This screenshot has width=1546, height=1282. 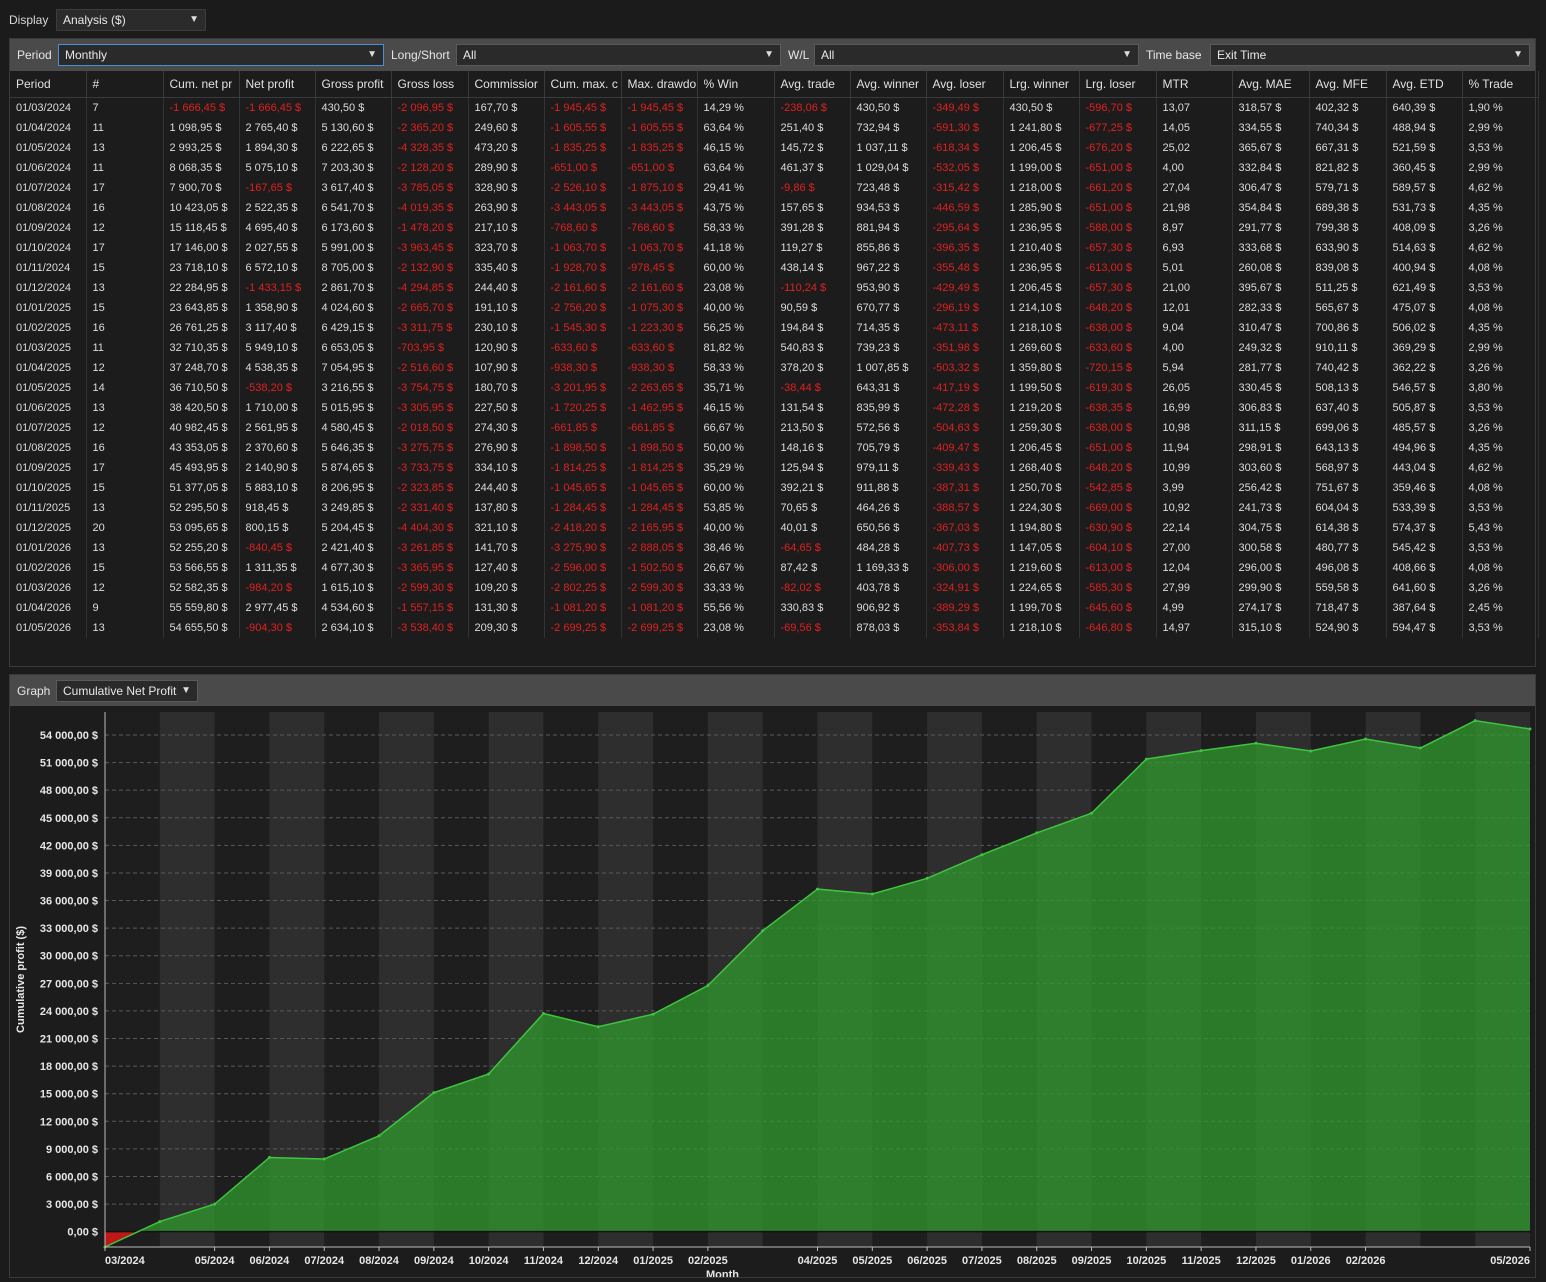 What do you see at coordinates (353, 84) in the screenshot?
I see `column-header: Gross profit` at bounding box center [353, 84].